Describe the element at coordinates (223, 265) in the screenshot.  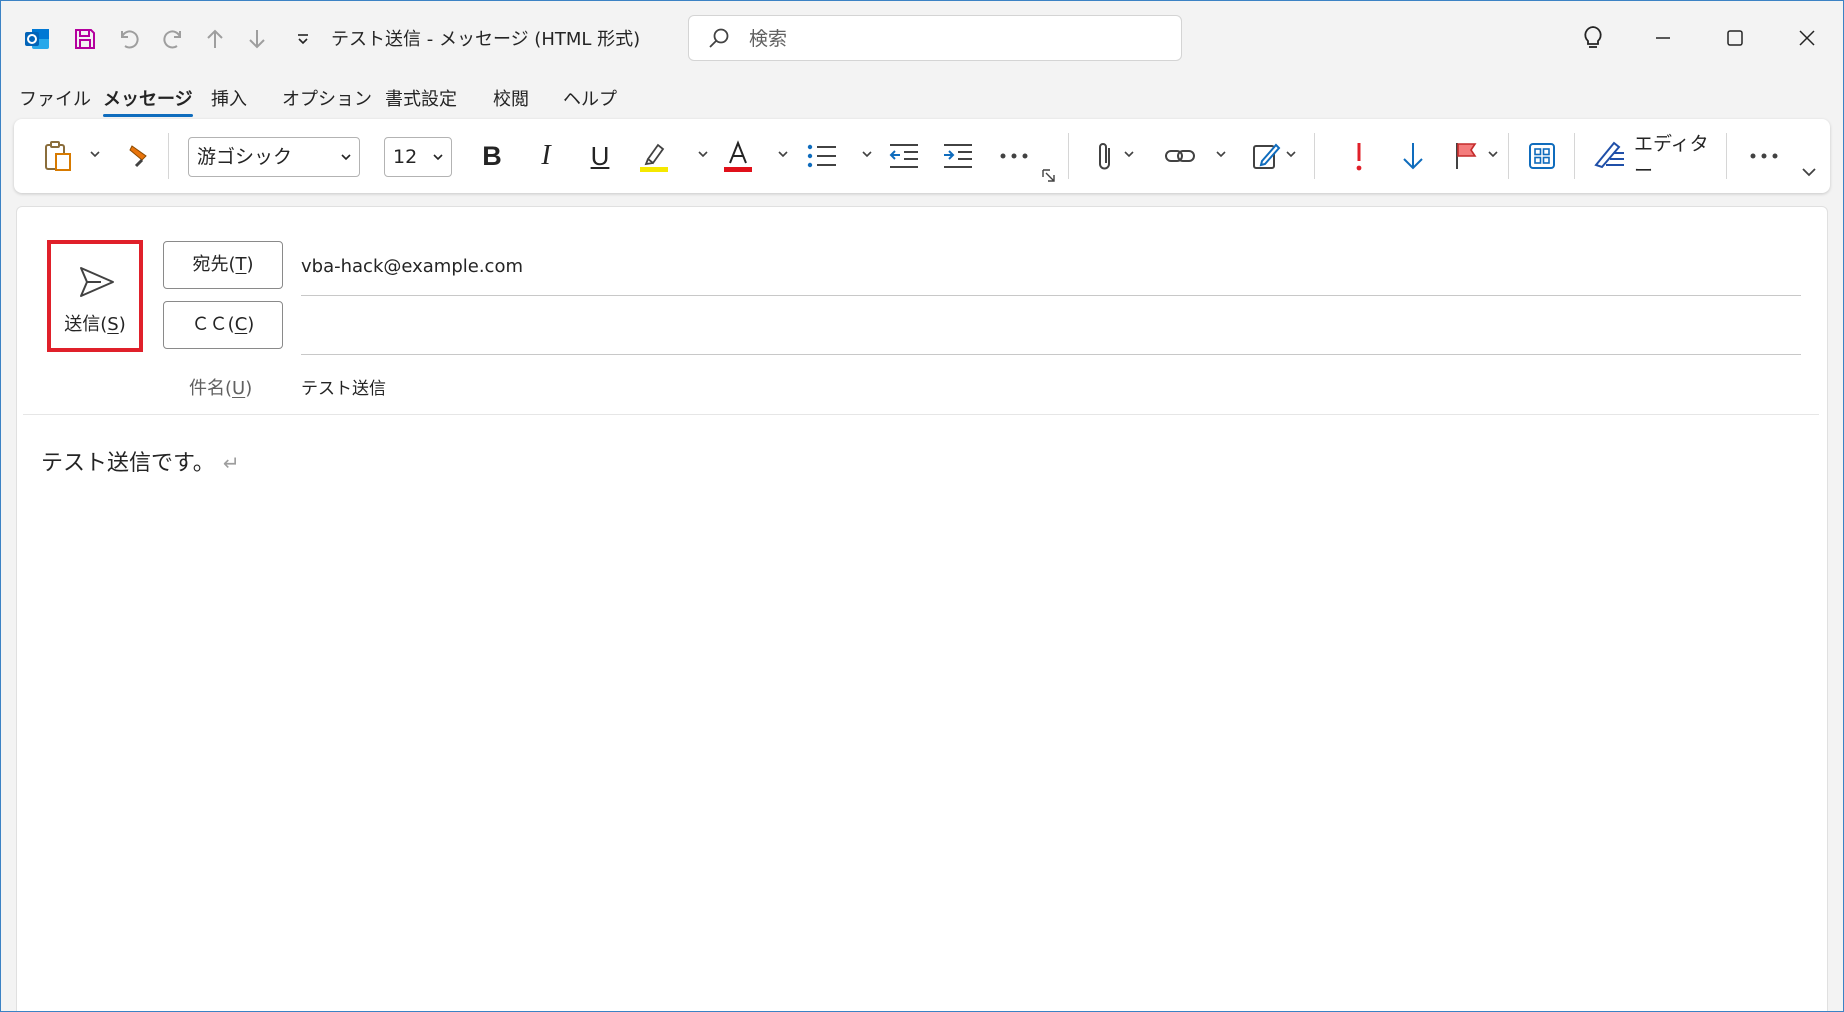
I see `to-button: 宛先(T)` at that location.